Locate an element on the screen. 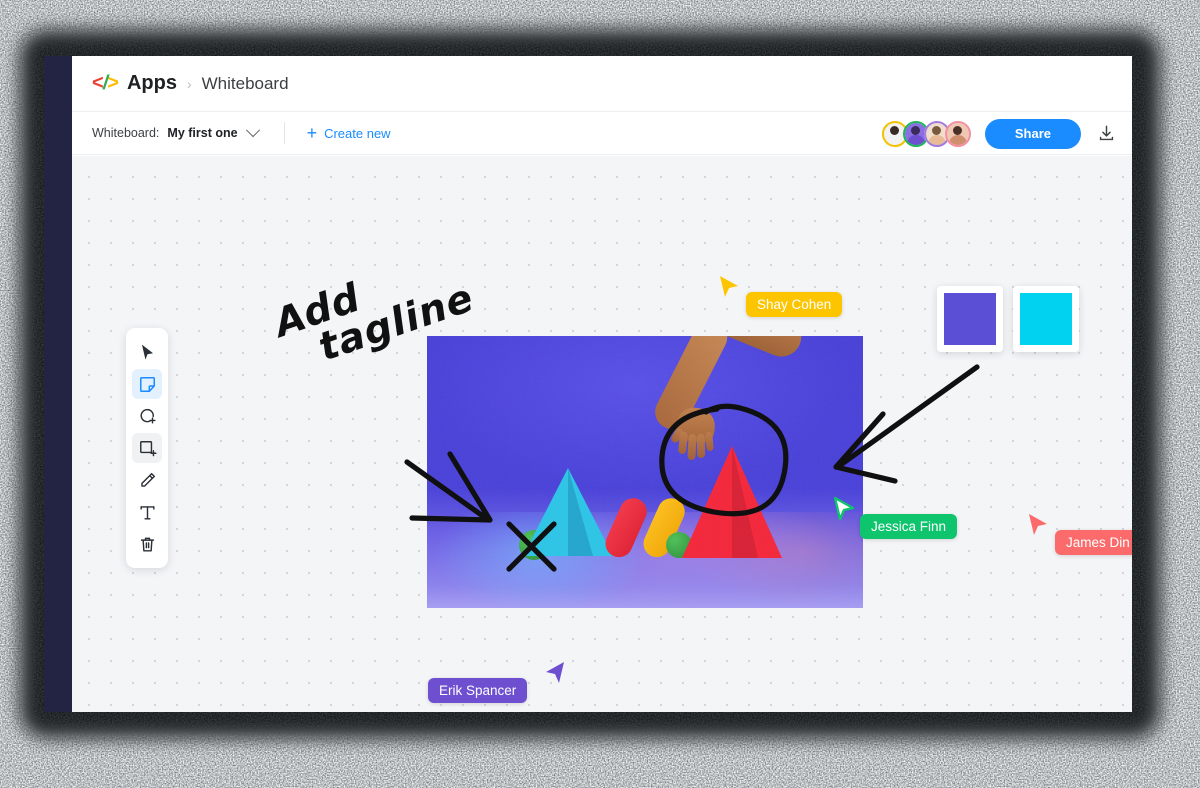 This screenshot has width=1200, height=788. collaborator-cursor-shay-cohen: Shay Cohen is located at coordinates (780, 295).